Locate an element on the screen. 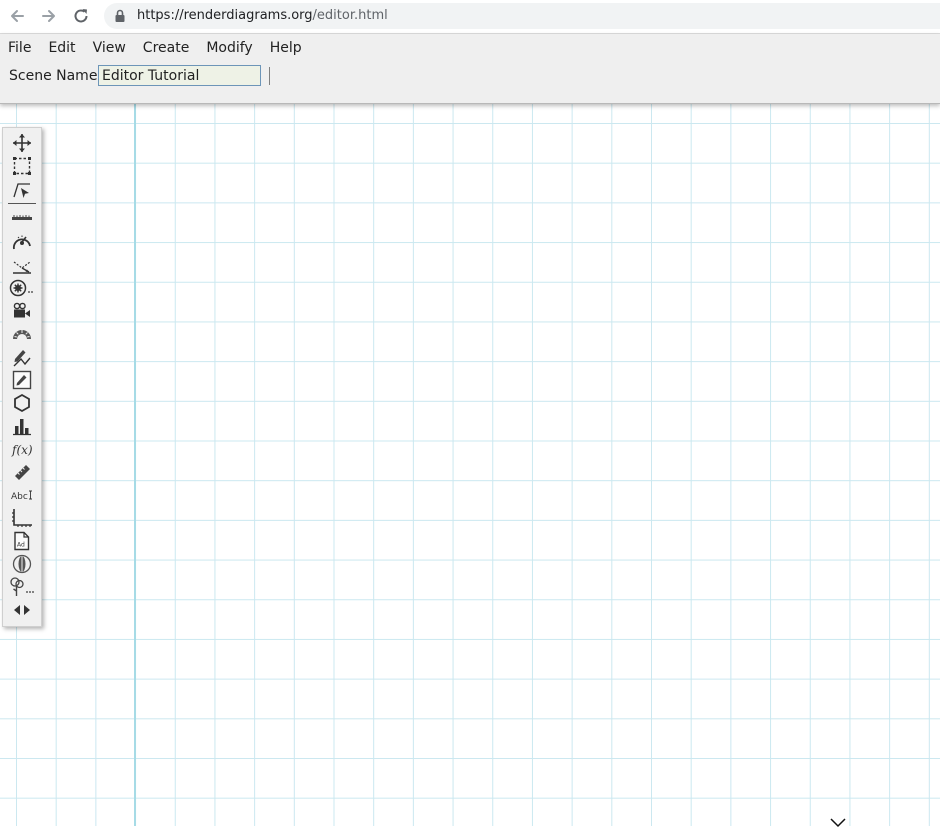  tool-video-camera is located at coordinates (22, 311).